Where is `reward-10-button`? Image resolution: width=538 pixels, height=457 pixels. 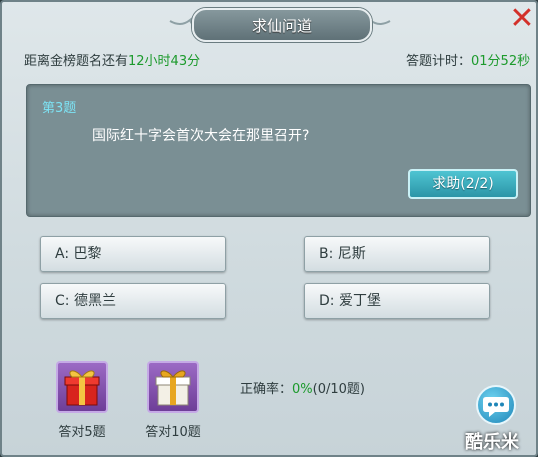 reward-10-button is located at coordinates (173, 387).